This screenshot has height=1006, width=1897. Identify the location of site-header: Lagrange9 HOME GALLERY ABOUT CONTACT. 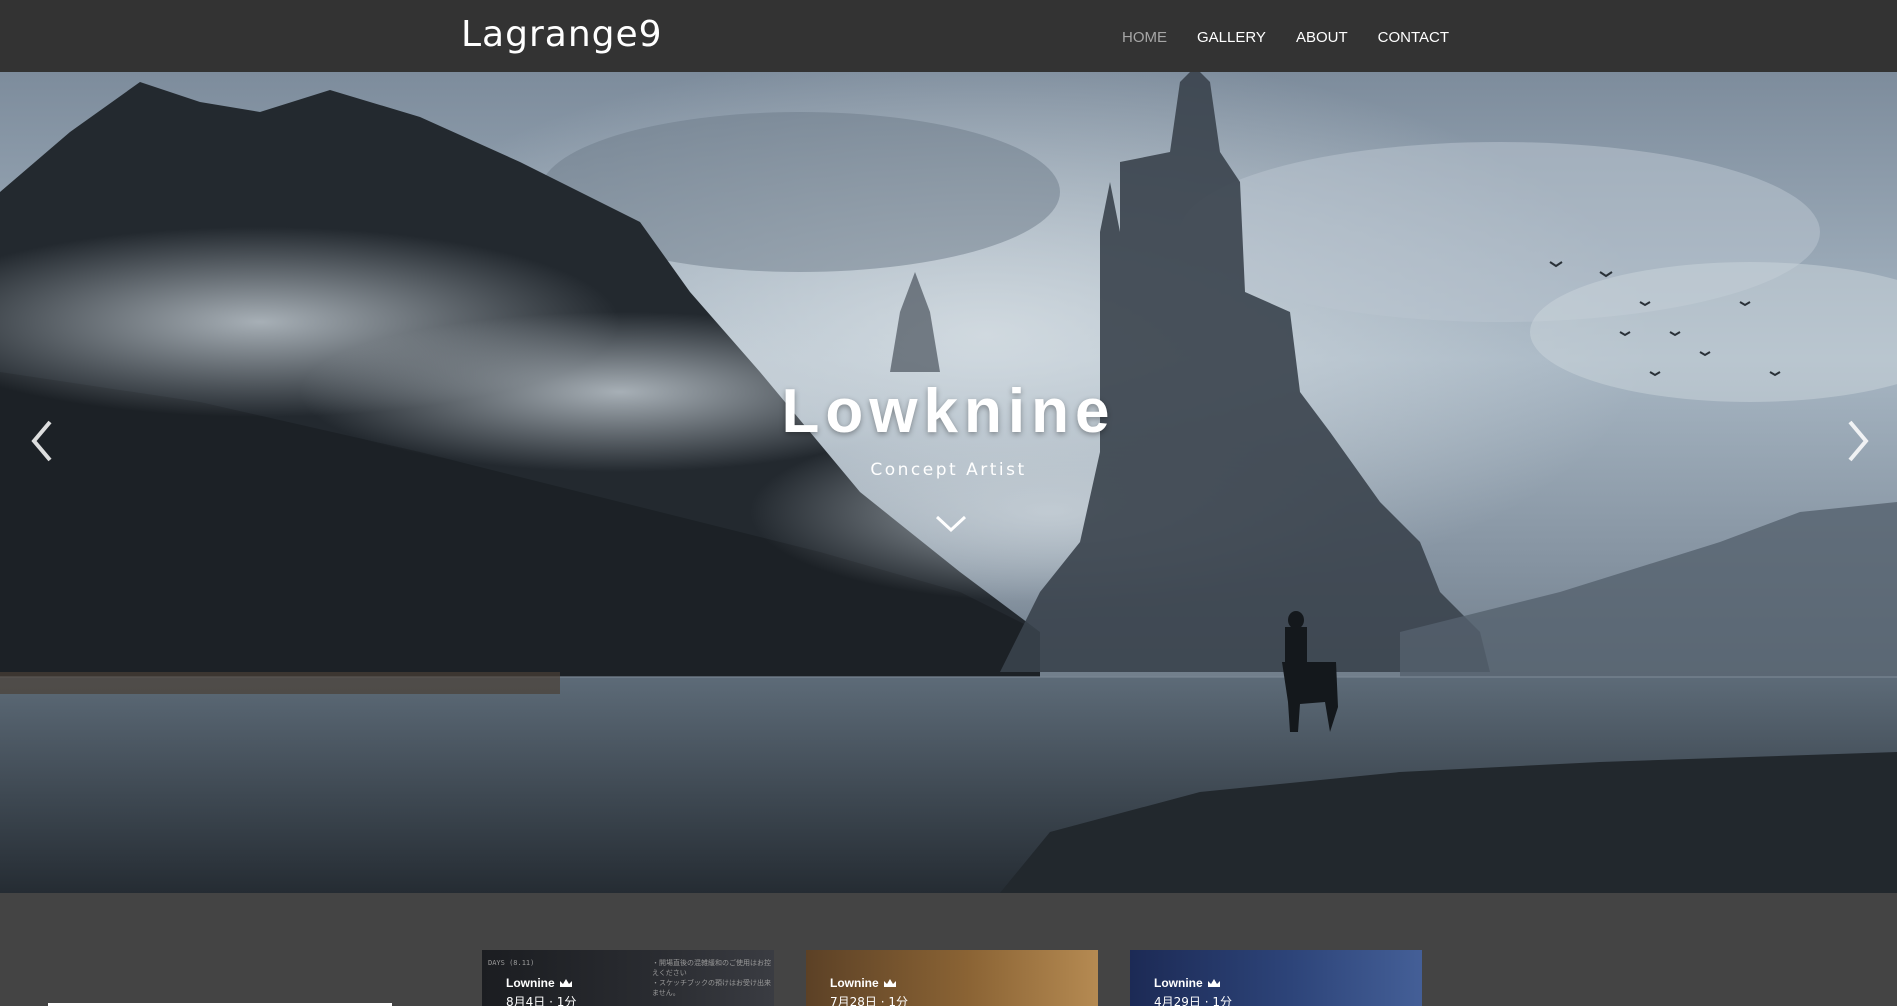
(948, 36).